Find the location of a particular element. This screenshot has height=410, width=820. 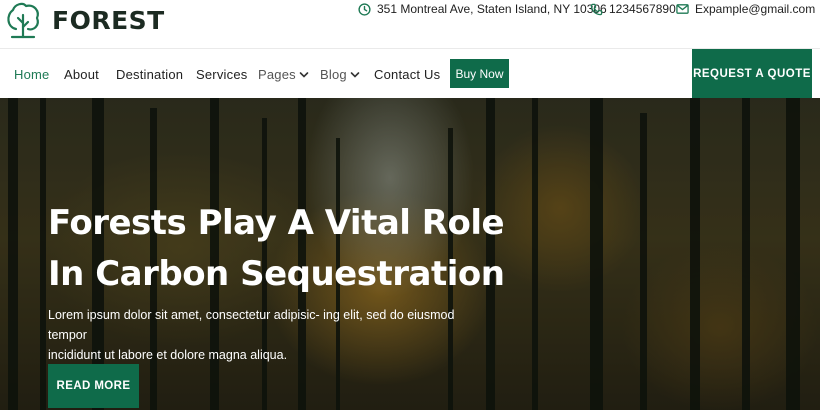

nav-blog: Blog is located at coordinates (340, 74).